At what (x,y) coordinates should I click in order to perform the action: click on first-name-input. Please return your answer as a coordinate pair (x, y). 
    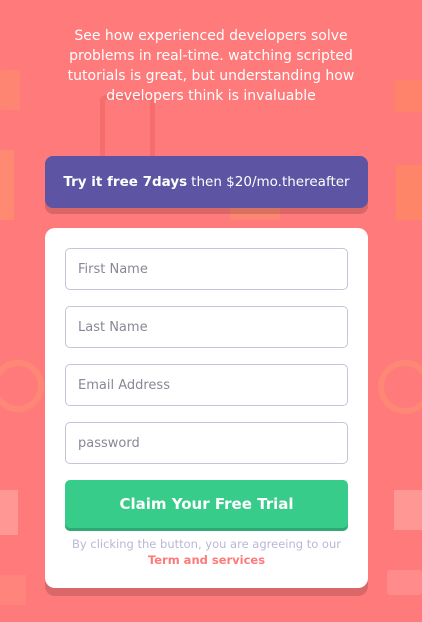
    Looking at the image, I should click on (206, 269).